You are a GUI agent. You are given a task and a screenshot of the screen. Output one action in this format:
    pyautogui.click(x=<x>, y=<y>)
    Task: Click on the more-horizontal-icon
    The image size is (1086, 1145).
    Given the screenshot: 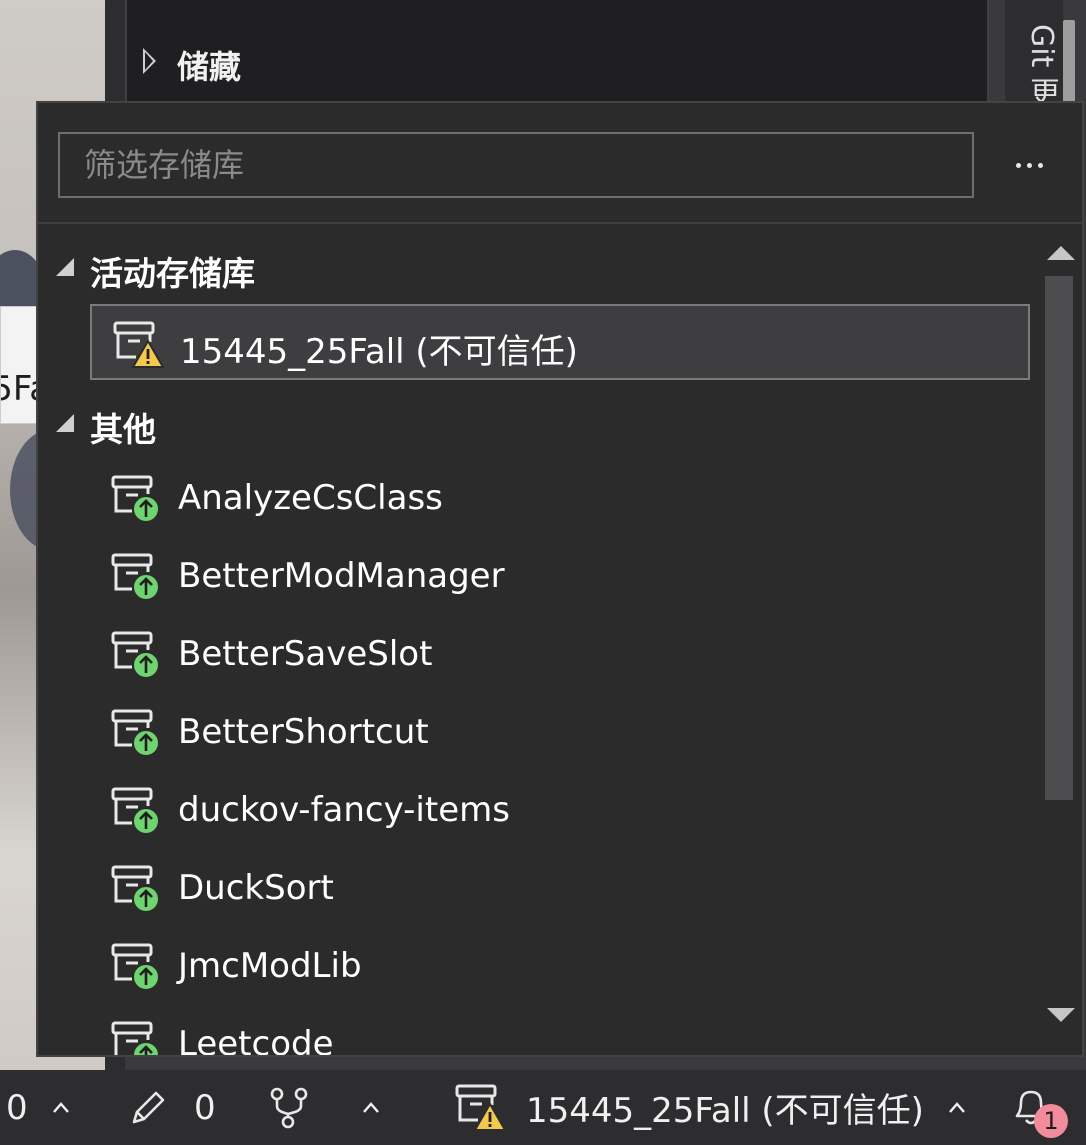 What is the action you would take?
    pyautogui.click(x=1018, y=165)
    